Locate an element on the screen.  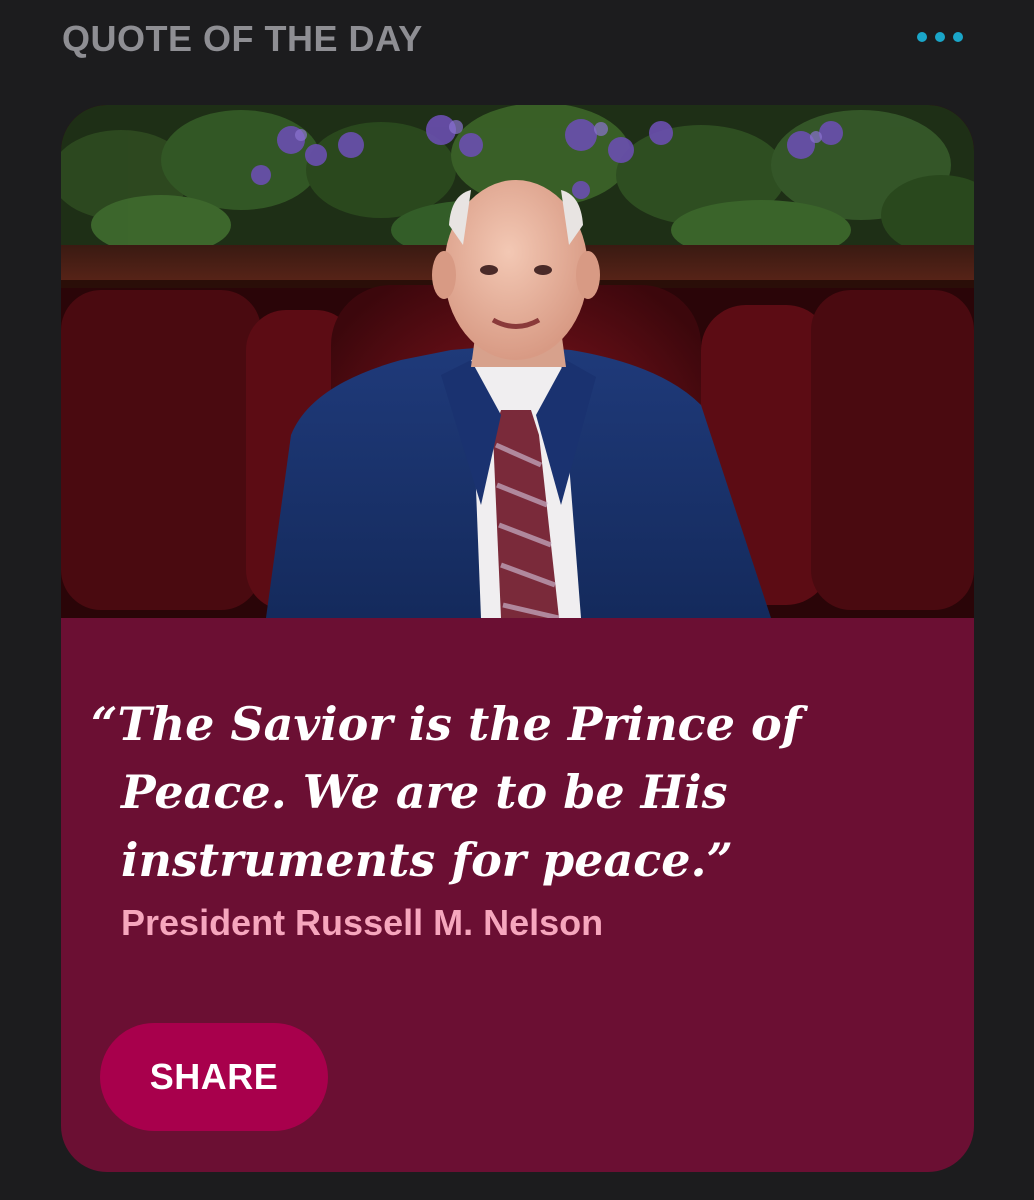
more-horizontal-icon is located at coordinates (922, 37).